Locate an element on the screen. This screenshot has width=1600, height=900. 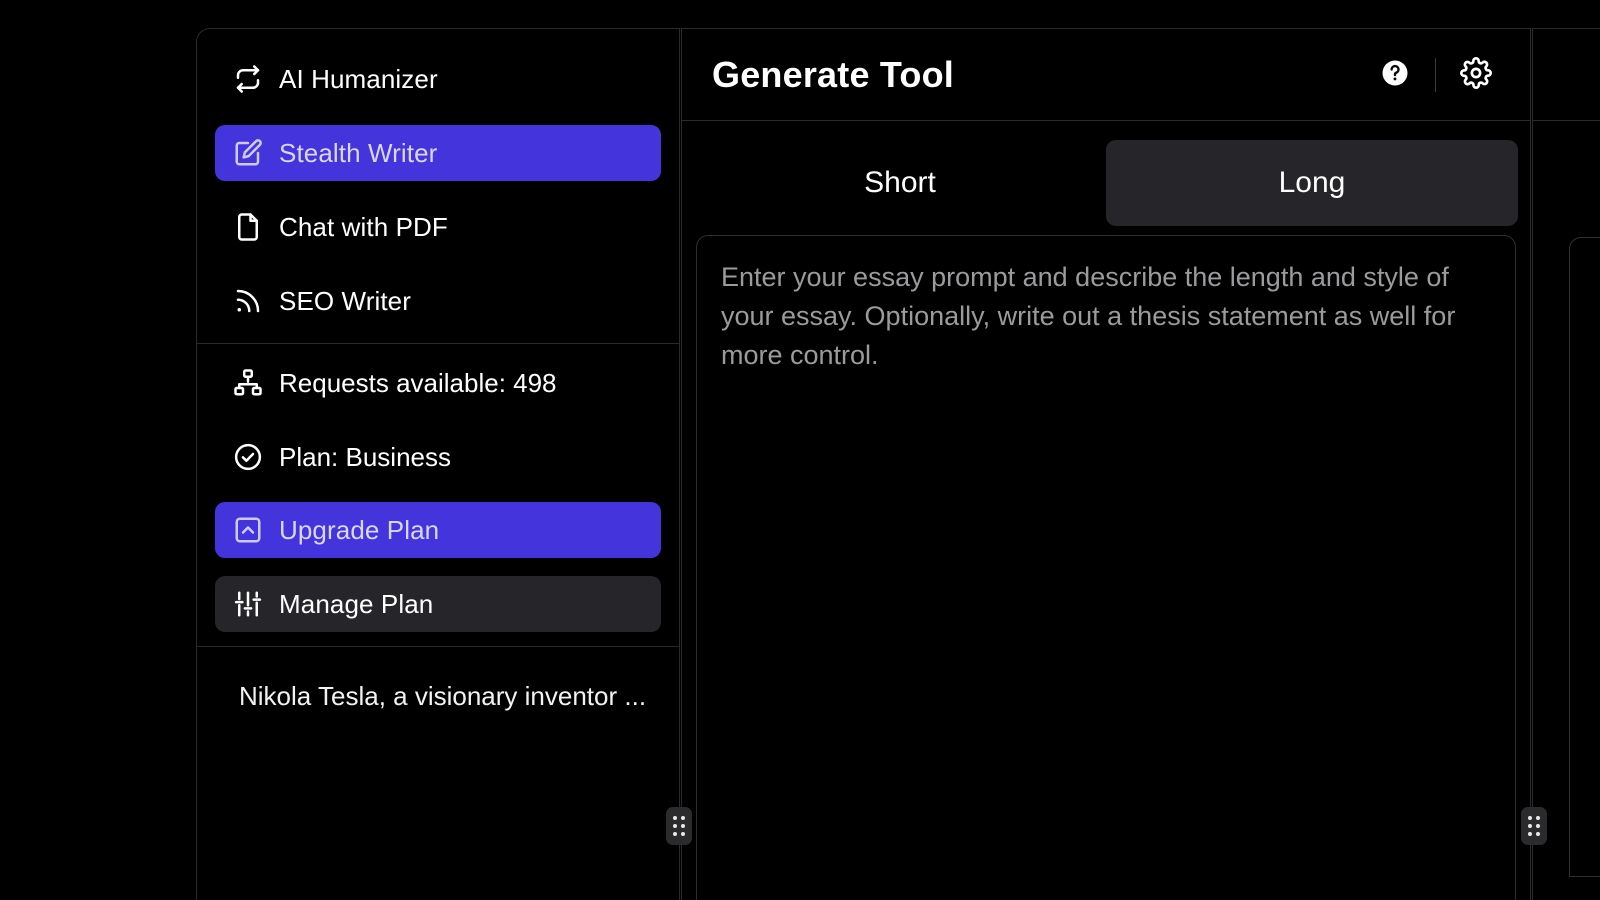
tab-label: Long is located at coordinates (1312, 182).